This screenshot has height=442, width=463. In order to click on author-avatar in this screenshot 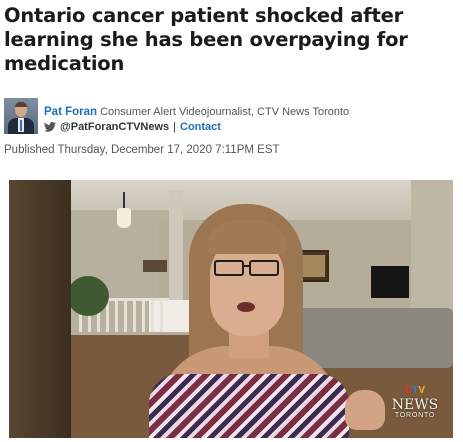, I will do `click(21, 116)`.